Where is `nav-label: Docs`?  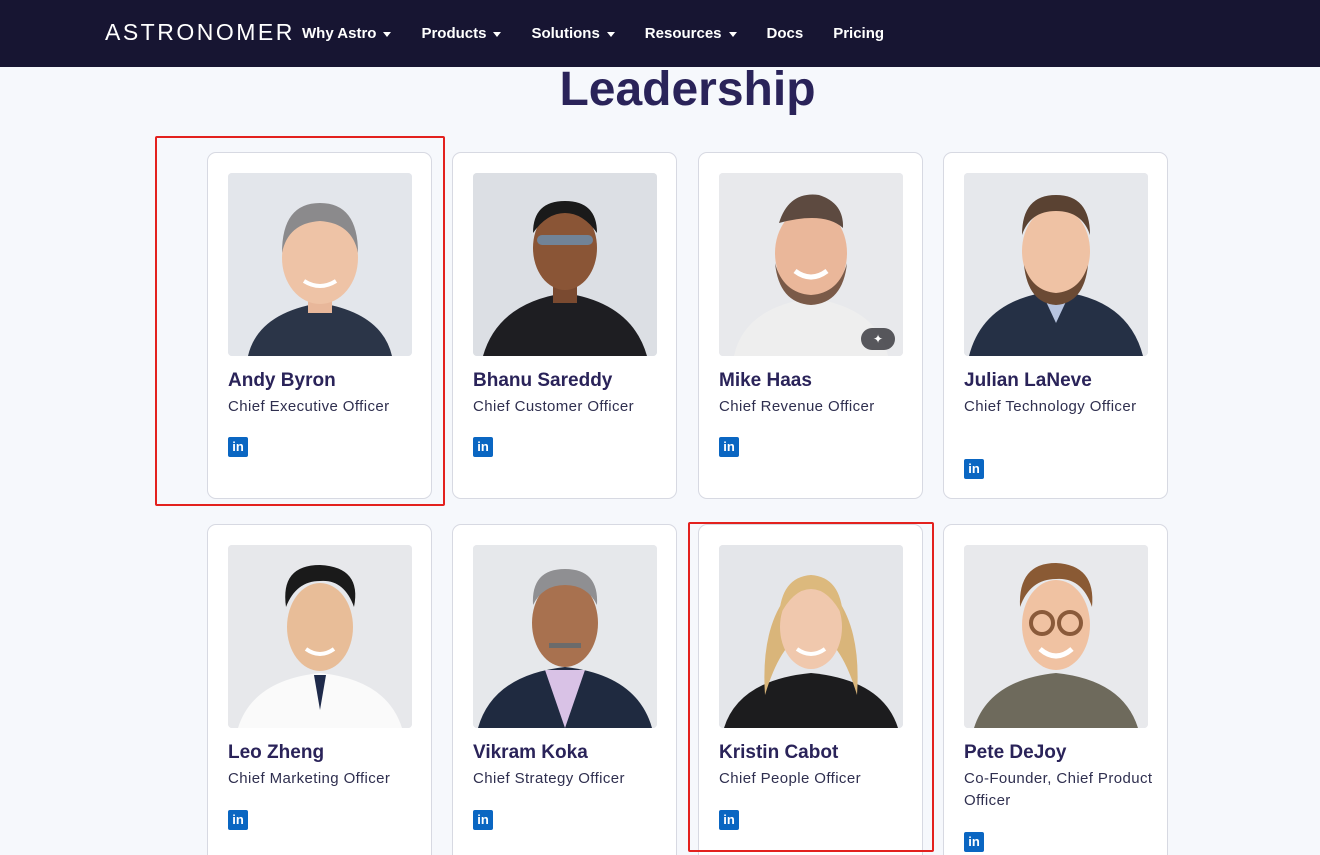
nav-label: Docs is located at coordinates (785, 33).